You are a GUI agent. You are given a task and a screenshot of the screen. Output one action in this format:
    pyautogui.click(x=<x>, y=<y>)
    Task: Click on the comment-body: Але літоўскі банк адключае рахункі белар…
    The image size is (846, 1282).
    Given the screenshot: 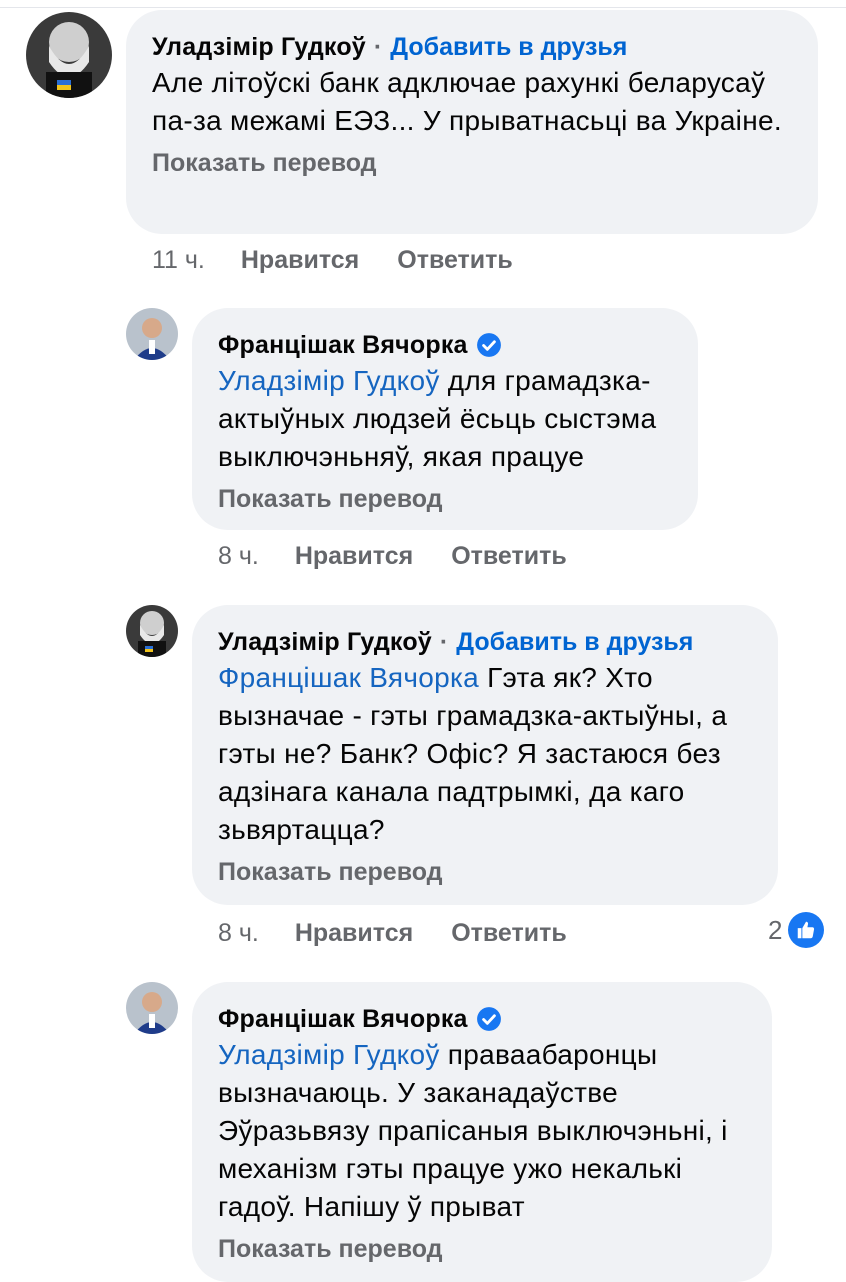 What is the action you would take?
    pyautogui.click(x=467, y=101)
    